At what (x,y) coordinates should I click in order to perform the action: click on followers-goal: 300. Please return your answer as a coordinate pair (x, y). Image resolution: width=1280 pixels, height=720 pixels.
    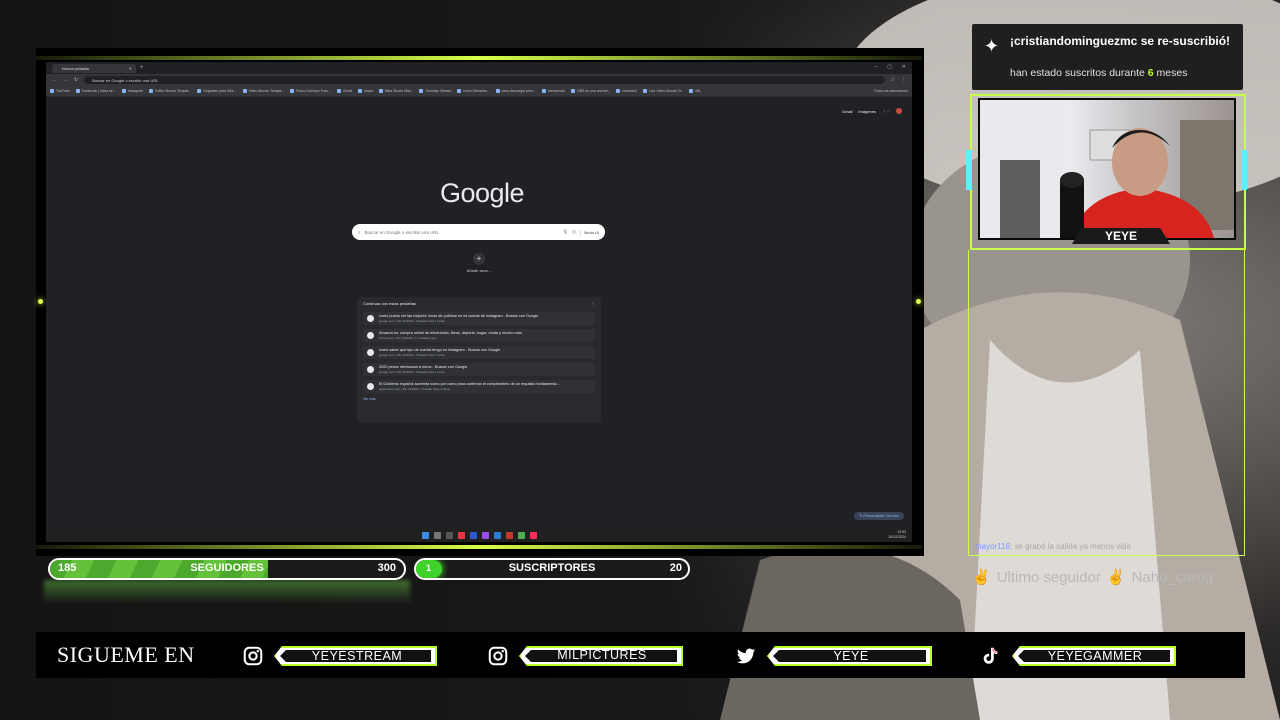
    Looking at the image, I should click on (386, 568).